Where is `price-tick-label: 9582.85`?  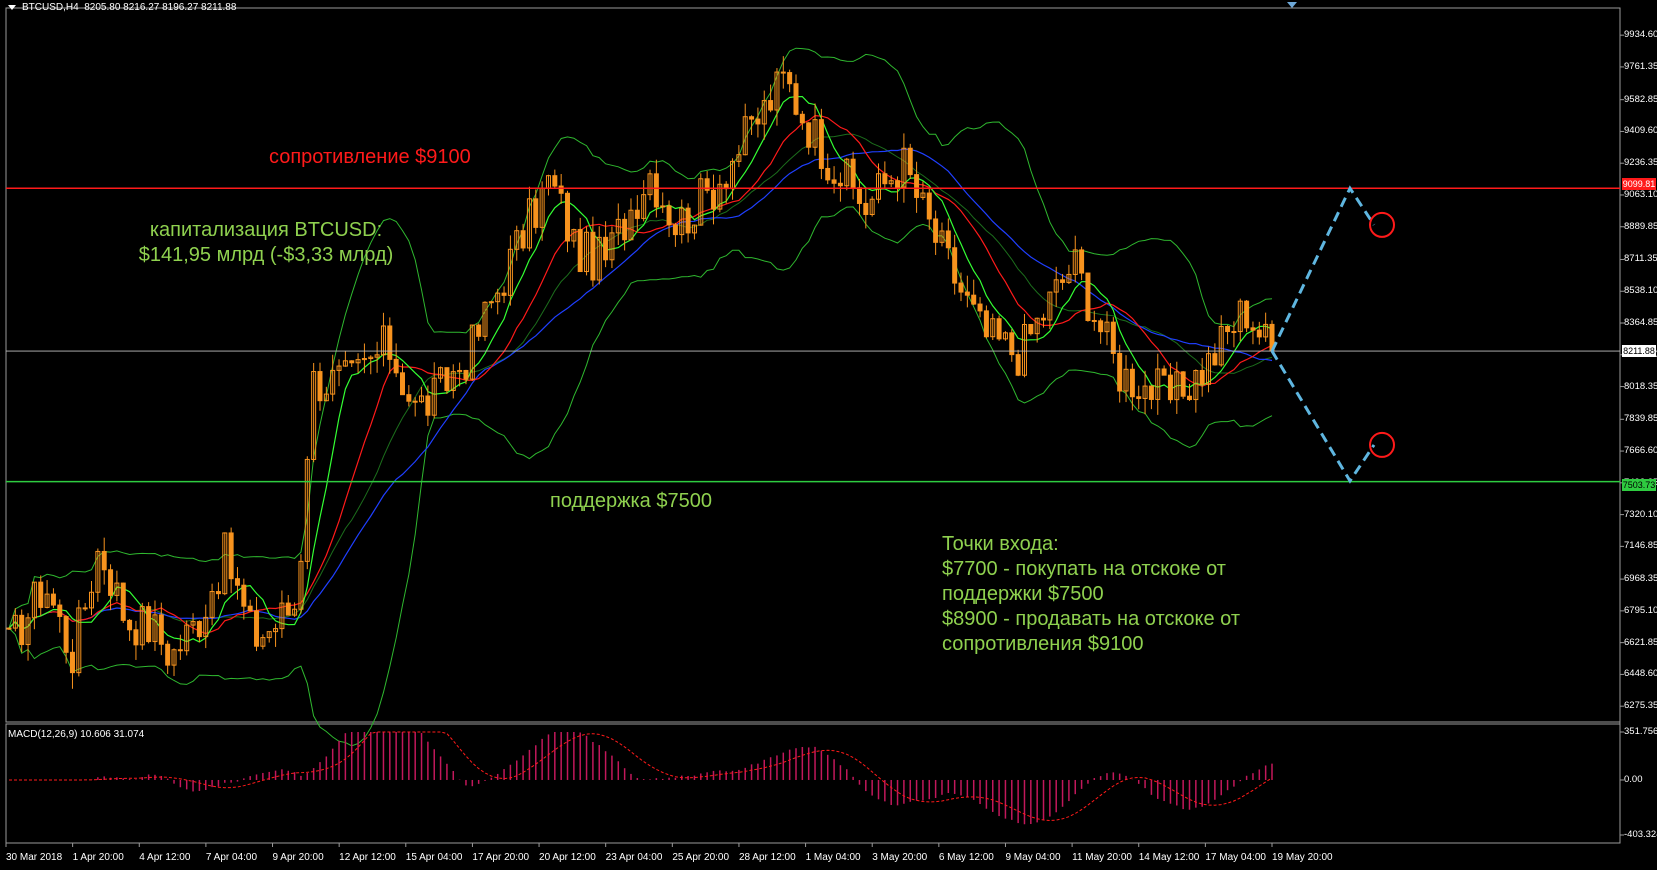 price-tick-label: 9582.85 is located at coordinates (1640, 99).